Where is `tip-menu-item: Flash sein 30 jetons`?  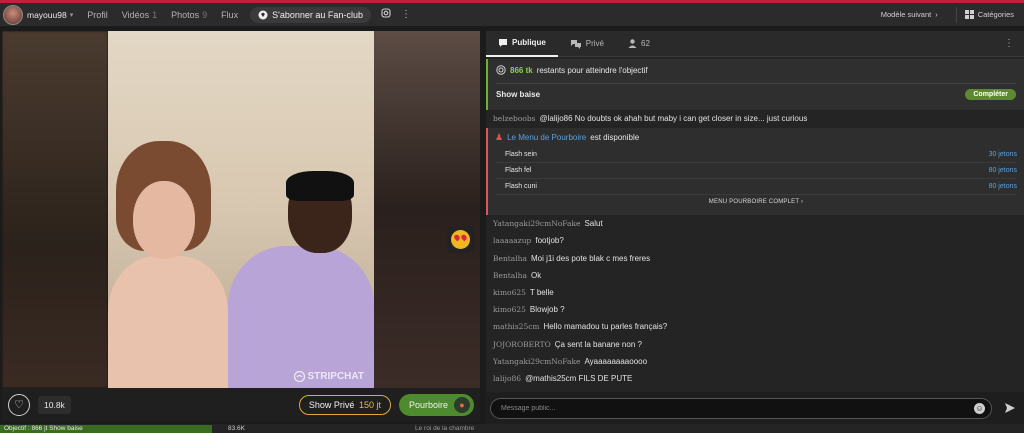
tip-menu-item: Flash sein 30 jetons is located at coordinates (756, 155).